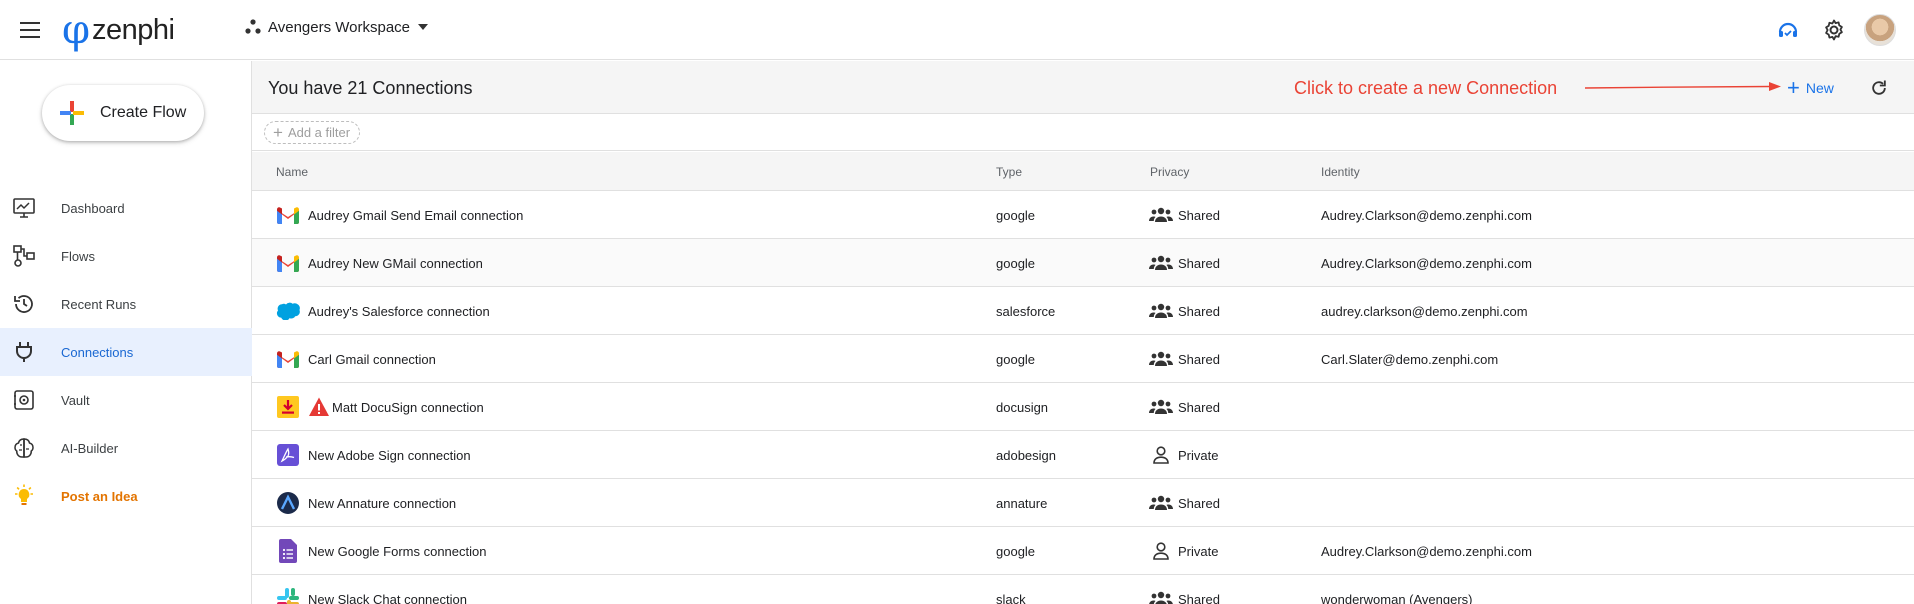 This screenshot has height=604, width=1914. What do you see at coordinates (319, 407) in the screenshot?
I see `warning-icon` at bounding box center [319, 407].